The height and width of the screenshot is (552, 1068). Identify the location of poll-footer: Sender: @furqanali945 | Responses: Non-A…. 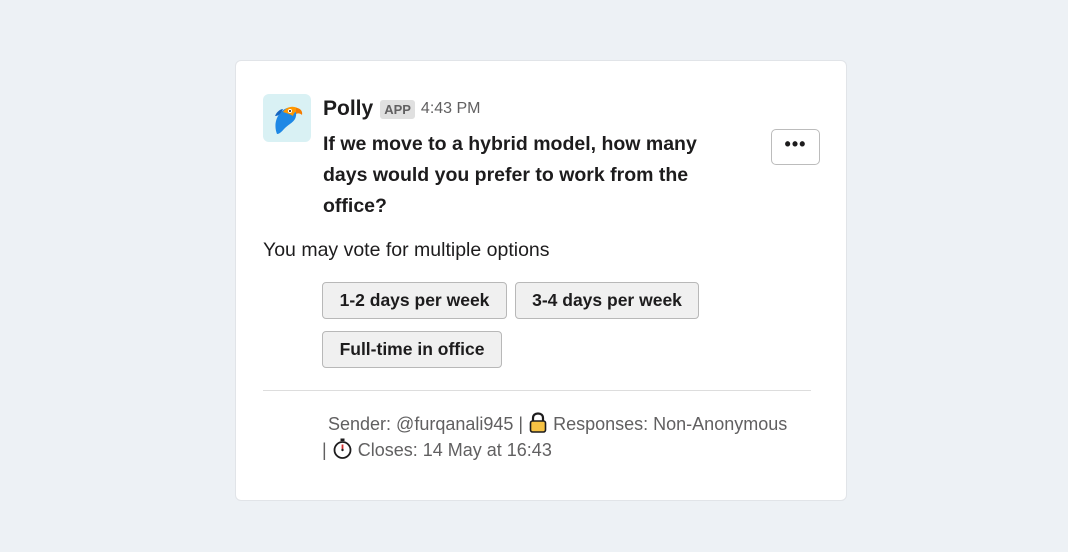
(572, 437).